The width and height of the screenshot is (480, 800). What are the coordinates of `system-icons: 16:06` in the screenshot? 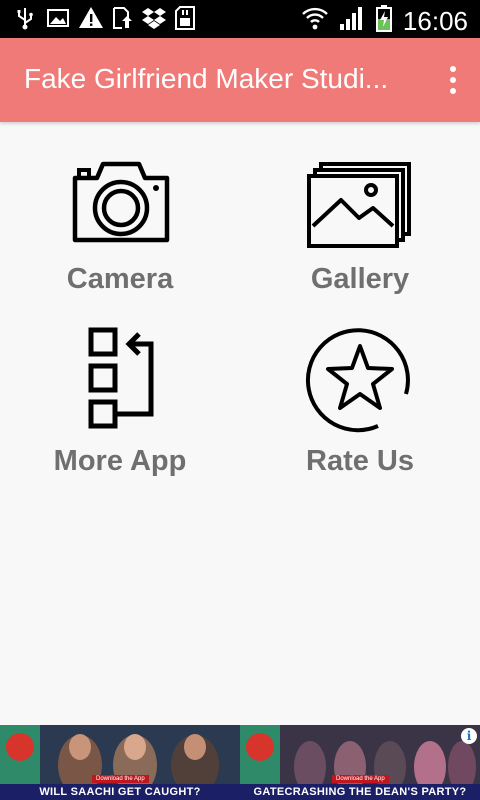 It's located at (384, 20).